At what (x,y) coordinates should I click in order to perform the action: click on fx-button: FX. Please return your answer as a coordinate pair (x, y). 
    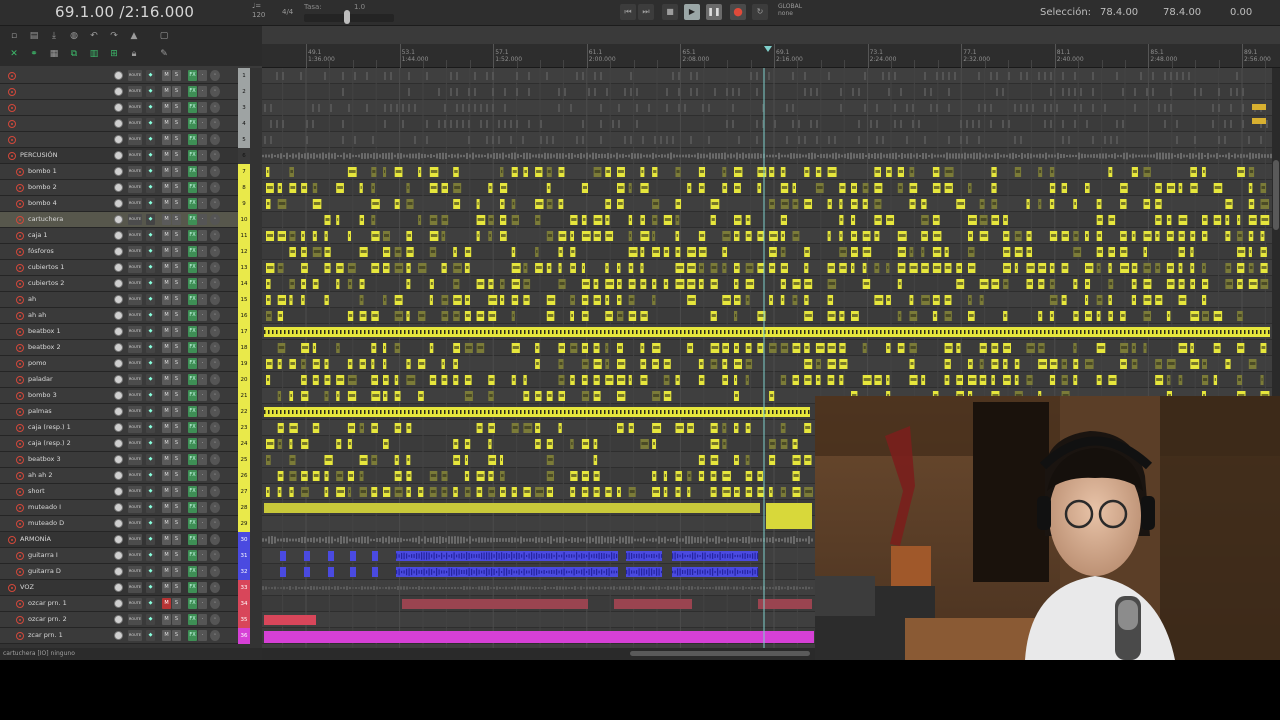
    Looking at the image, I should click on (192, 123).